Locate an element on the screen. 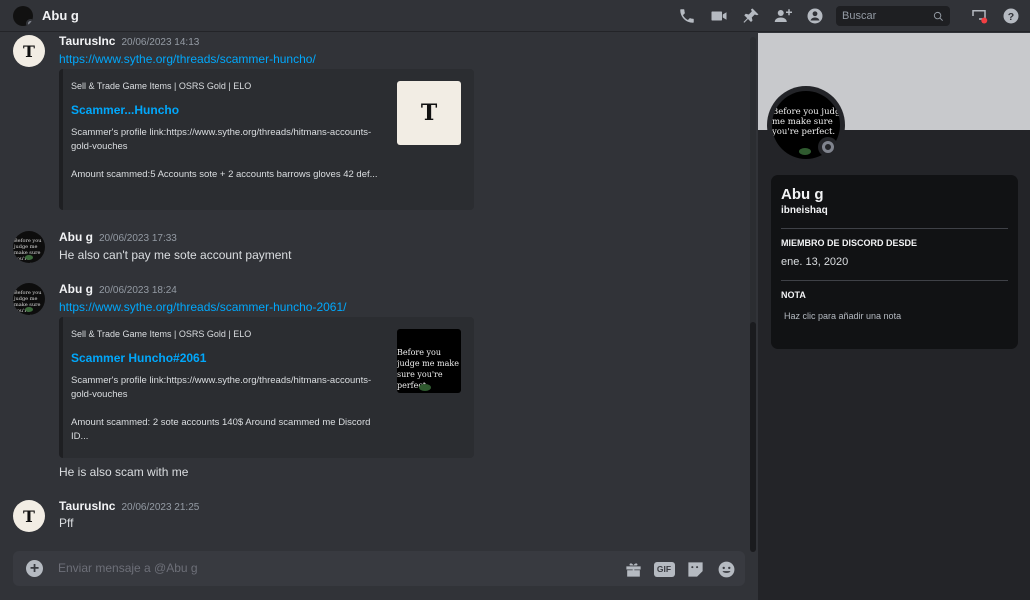 Image resolution: width=1030 pixels, height=600 pixels. message-author: TaurusInc 20/06/2023 14:13 is located at coordinates (129, 41).